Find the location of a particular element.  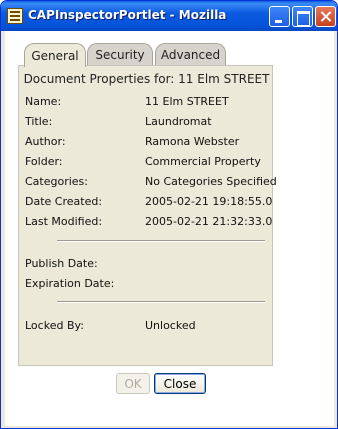

property-label: Categories: is located at coordinates (56, 181).